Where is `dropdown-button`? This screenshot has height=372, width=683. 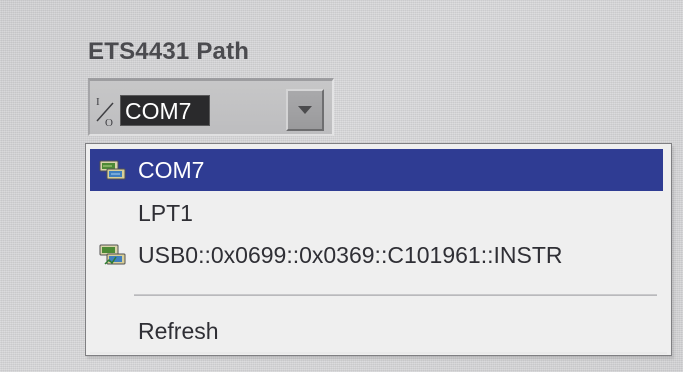 dropdown-button is located at coordinates (305, 110).